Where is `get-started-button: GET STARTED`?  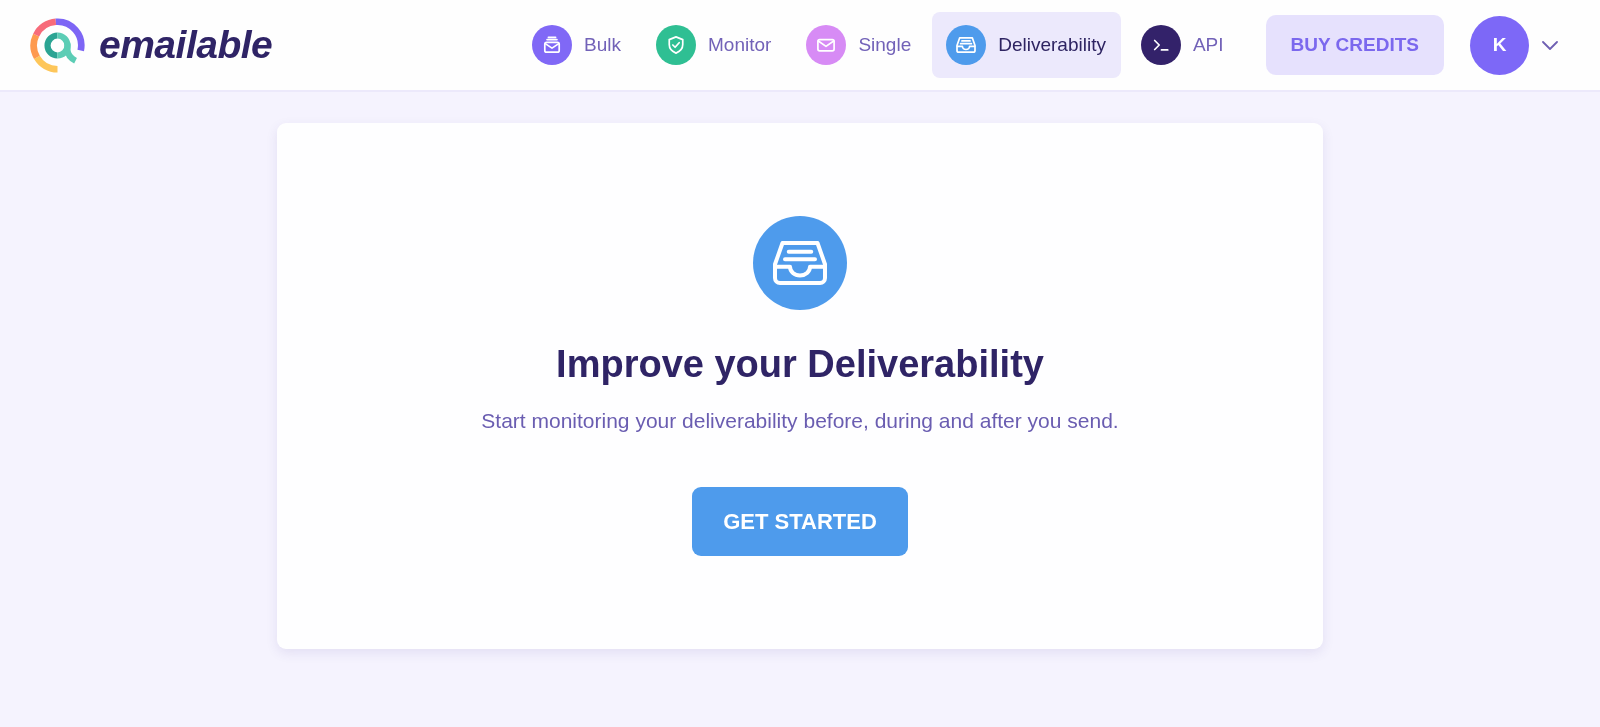 get-started-button: GET STARTED is located at coordinates (800, 521).